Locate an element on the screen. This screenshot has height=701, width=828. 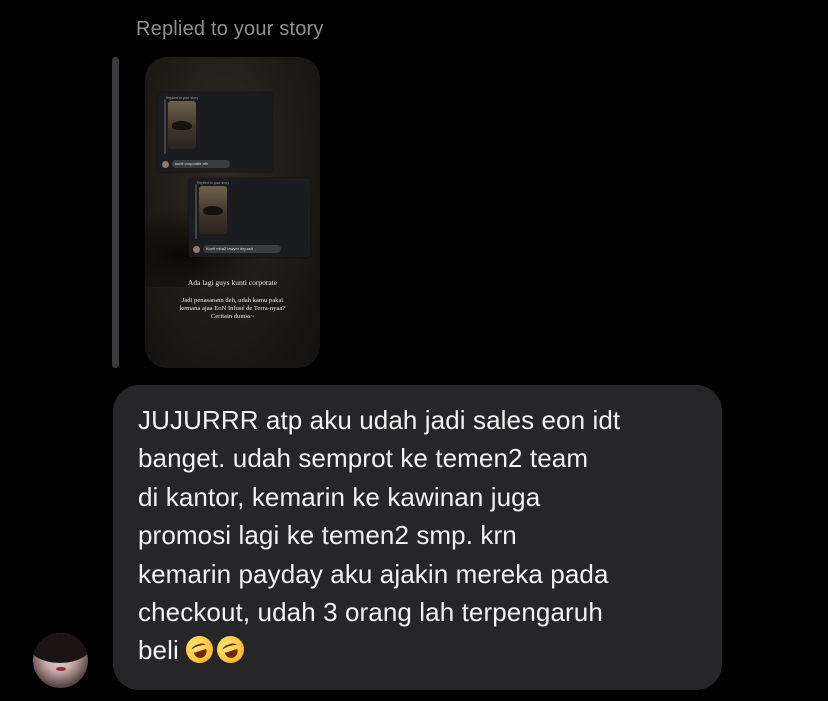
story-caption-line: Ceritain dumss~ is located at coordinates (232, 316).